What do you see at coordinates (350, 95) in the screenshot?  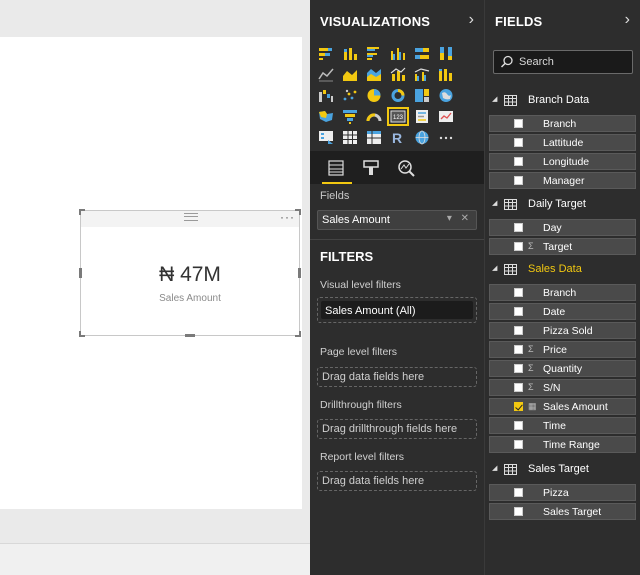 I see `scatter-icon` at bounding box center [350, 95].